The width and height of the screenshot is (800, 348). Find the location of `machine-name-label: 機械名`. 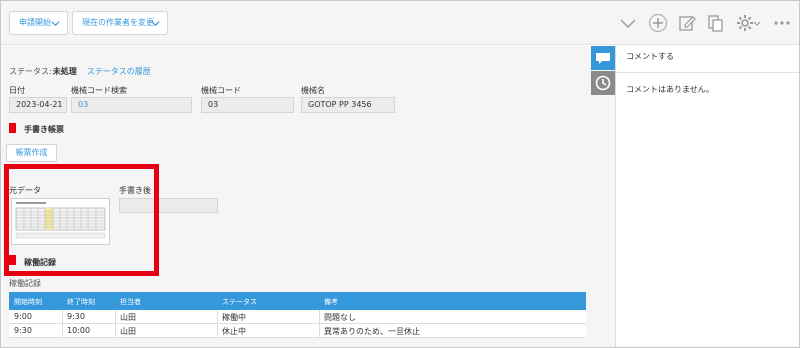

machine-name-label: 機械名 is located at coordinates (313, 90).